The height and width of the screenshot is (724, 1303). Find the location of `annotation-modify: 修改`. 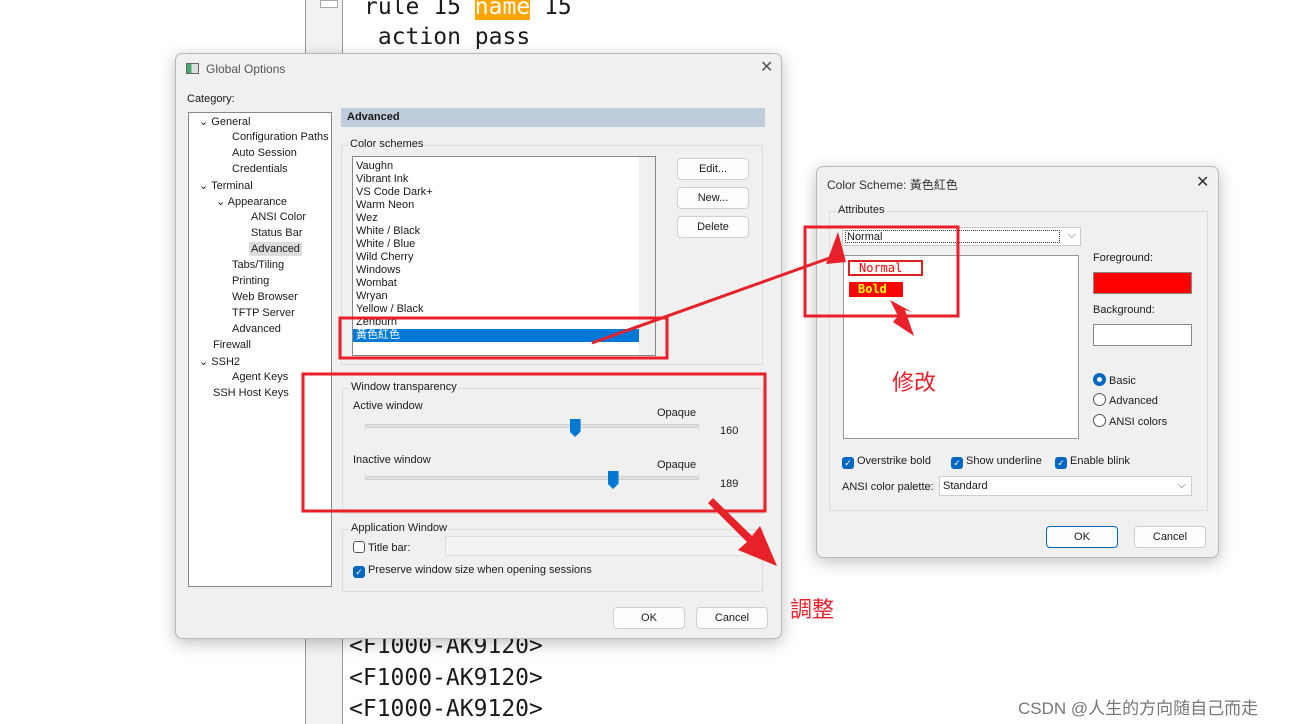

annotation-modify: 修改 is located at coordinates (914, 382).